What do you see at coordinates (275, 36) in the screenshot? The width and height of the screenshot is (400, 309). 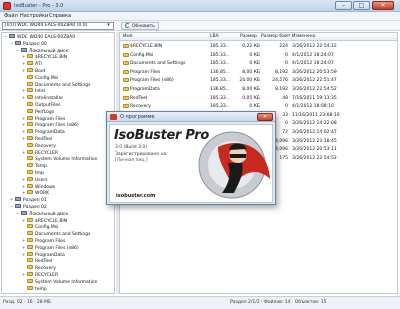 I see `column-size-bytes: Размер байт` at bounding box center [275, 36].